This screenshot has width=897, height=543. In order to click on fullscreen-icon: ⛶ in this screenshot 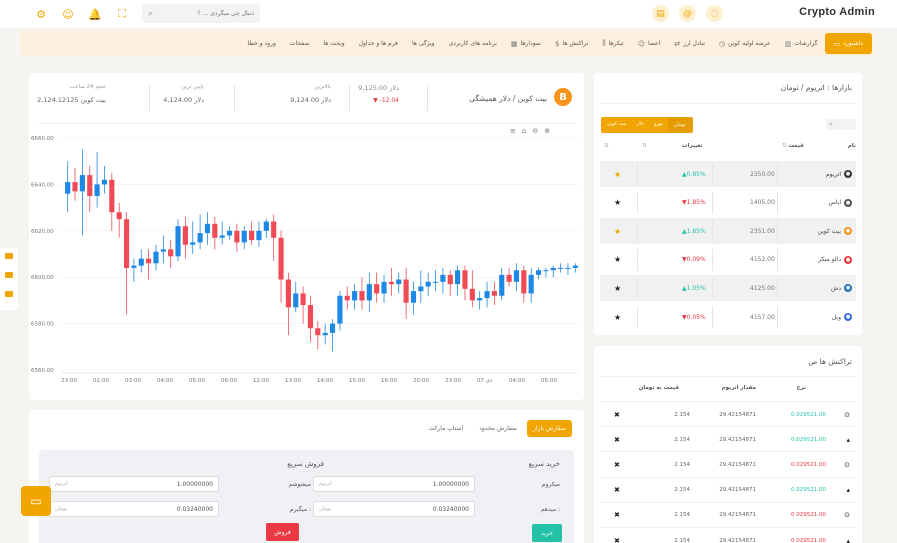, I will do `click(122, 14)`.